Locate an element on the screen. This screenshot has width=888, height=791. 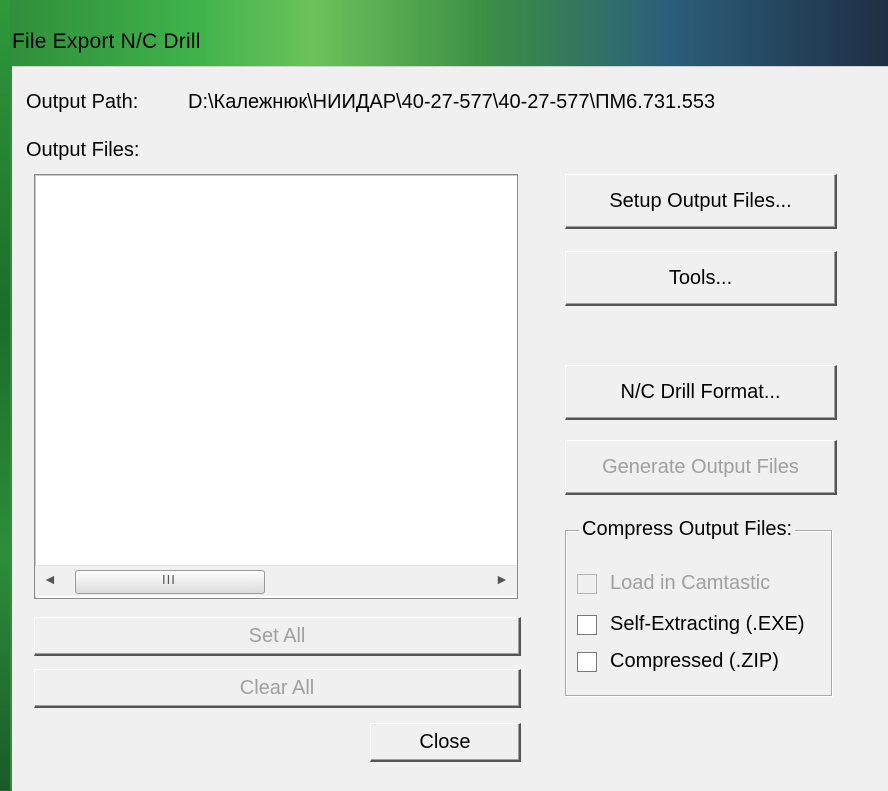
window-frame-left-edge is located at coordinates (5, 395).